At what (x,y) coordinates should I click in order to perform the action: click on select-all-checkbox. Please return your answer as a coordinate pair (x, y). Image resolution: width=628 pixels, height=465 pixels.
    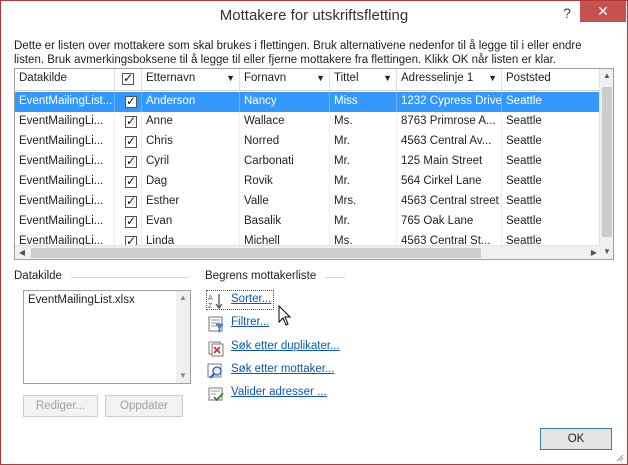
    Looking at the image, I should click on (128, 78).